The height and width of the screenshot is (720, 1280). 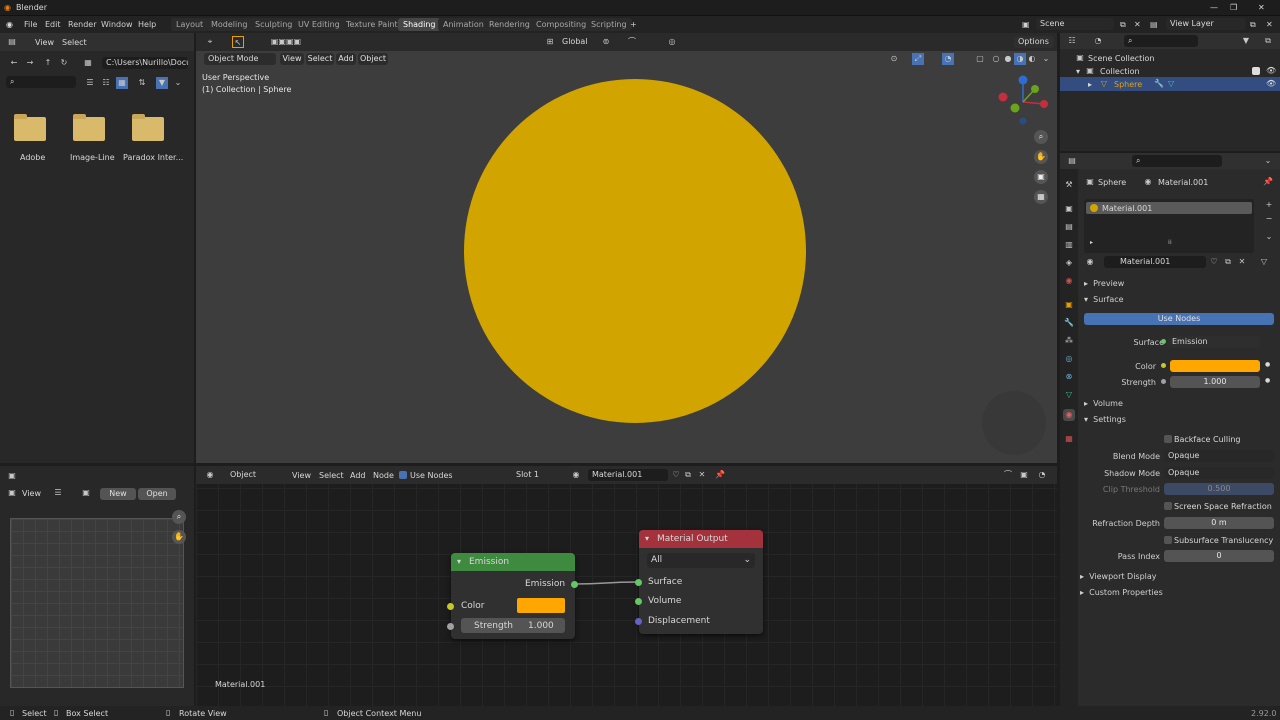 What do you see at coordinates (1177, 161) in the screenshot?
I see `properties-search-input: ⌕` at bounding box center [1177, 161].